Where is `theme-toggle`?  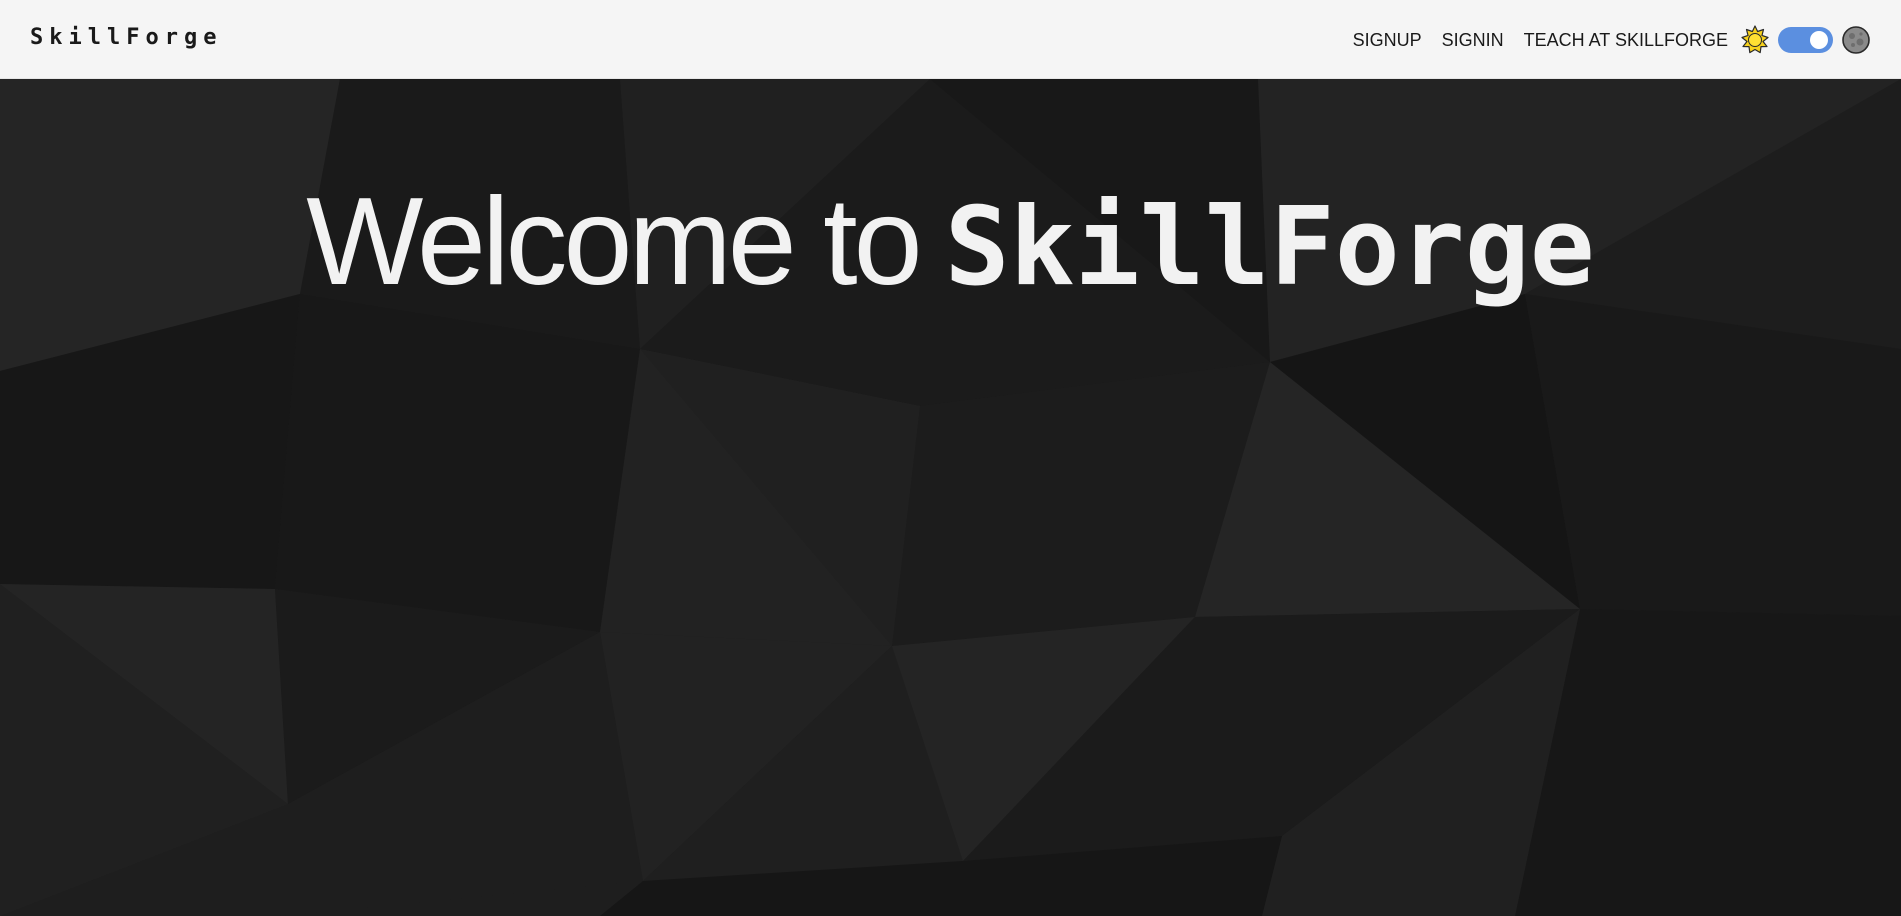
theme-toggle is located at coordinates (1805, 39).